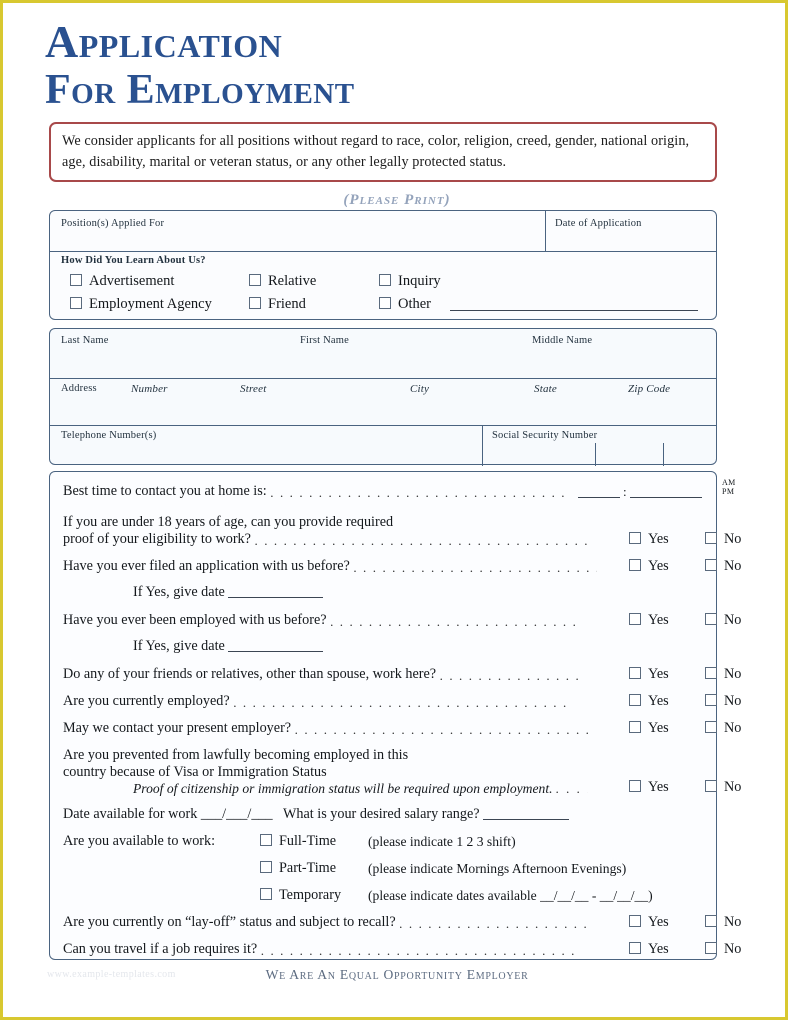 The height and width of the screenshot is (1020, 788). What do you see at coordinates (723, 922) in the screenshot?
I see `answer-no-layoff: No` at bounding box center [723, 922].